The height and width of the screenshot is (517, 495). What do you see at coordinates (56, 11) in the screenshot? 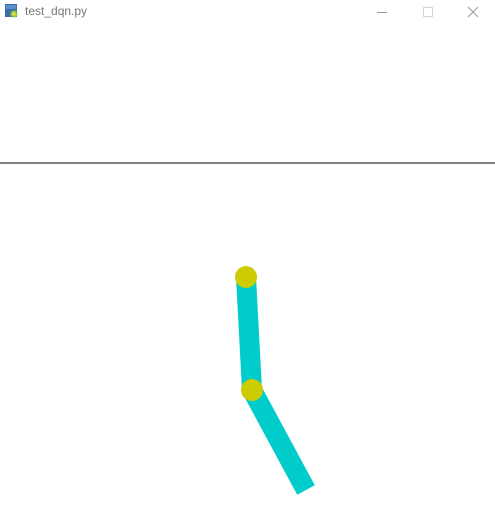
I see `window-title: test_dqn.py` at bounding box center [56, 11].